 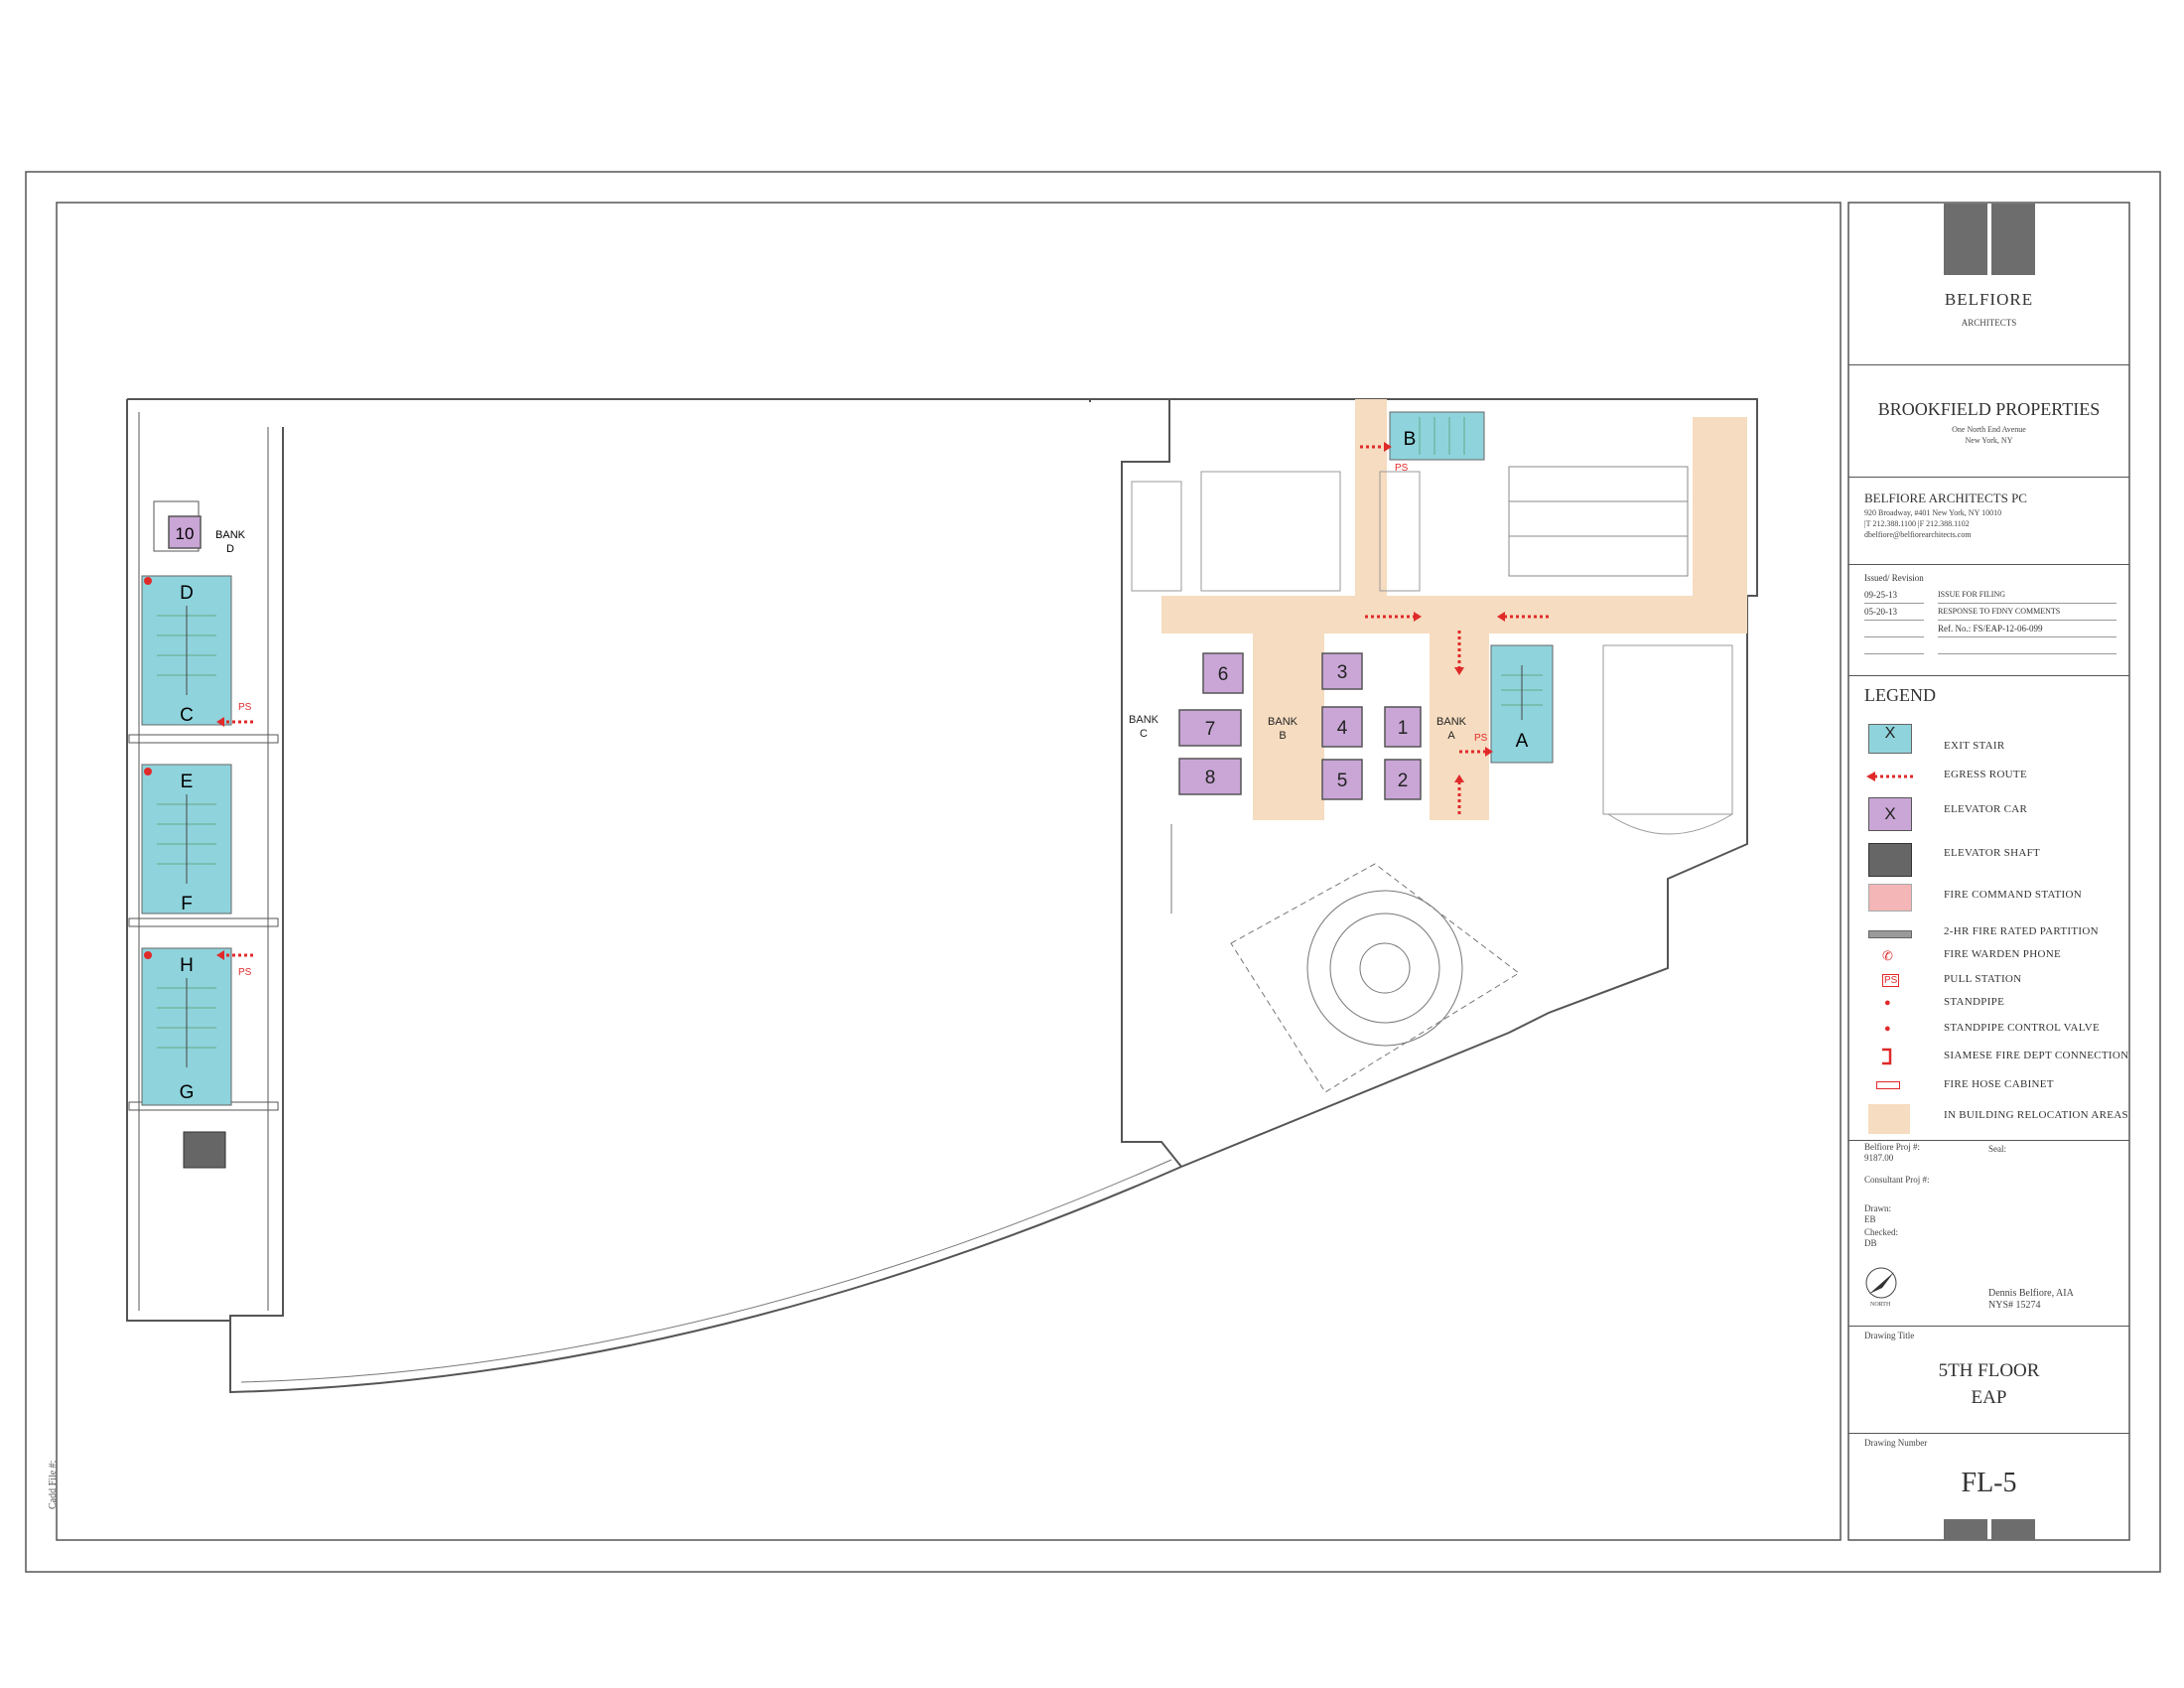 I want to click on legend-swatch-egress-route, so click(x=1890, y=776).